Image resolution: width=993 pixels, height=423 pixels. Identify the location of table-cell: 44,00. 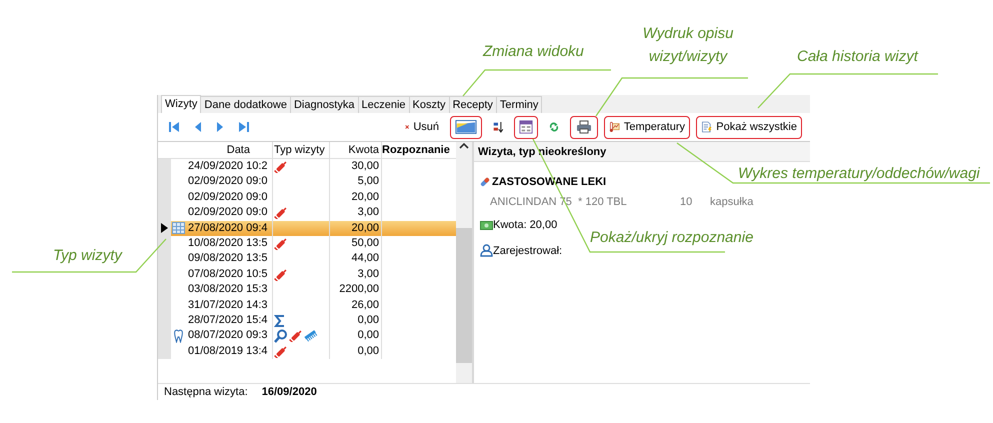
(356, 259).